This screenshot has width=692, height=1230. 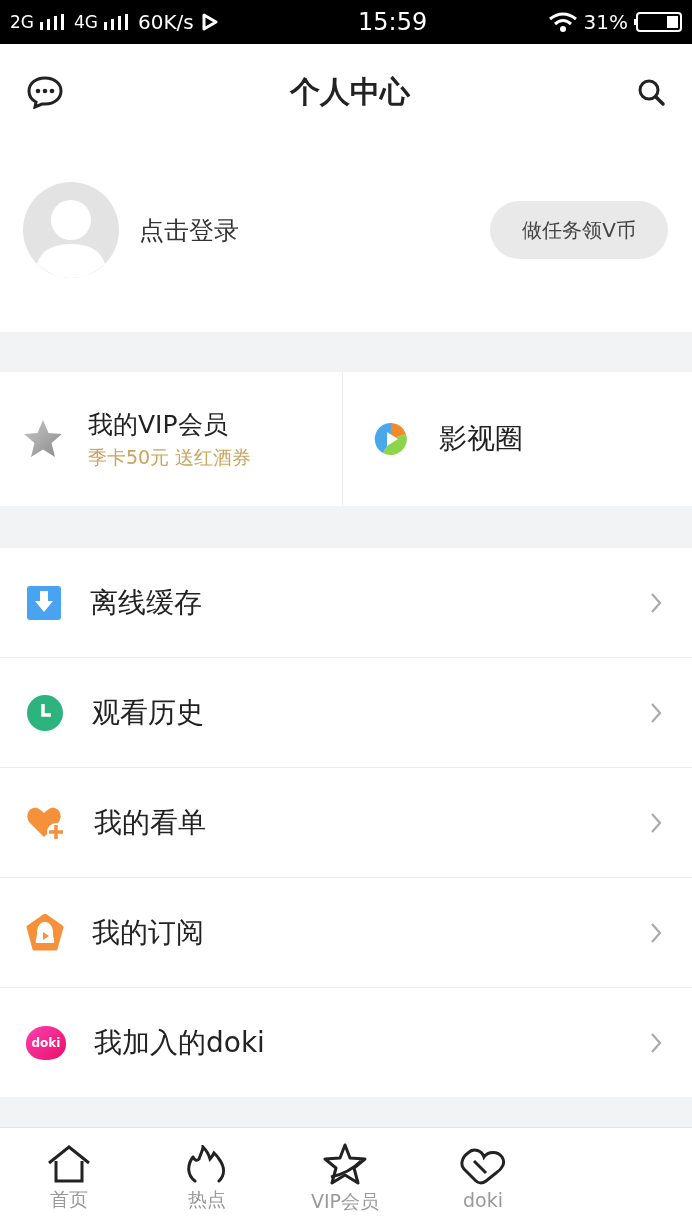 What do you see at coordinates (22, 22) in the screenshot?
I see `network-label: 2G` at bounding box center [22, 22].